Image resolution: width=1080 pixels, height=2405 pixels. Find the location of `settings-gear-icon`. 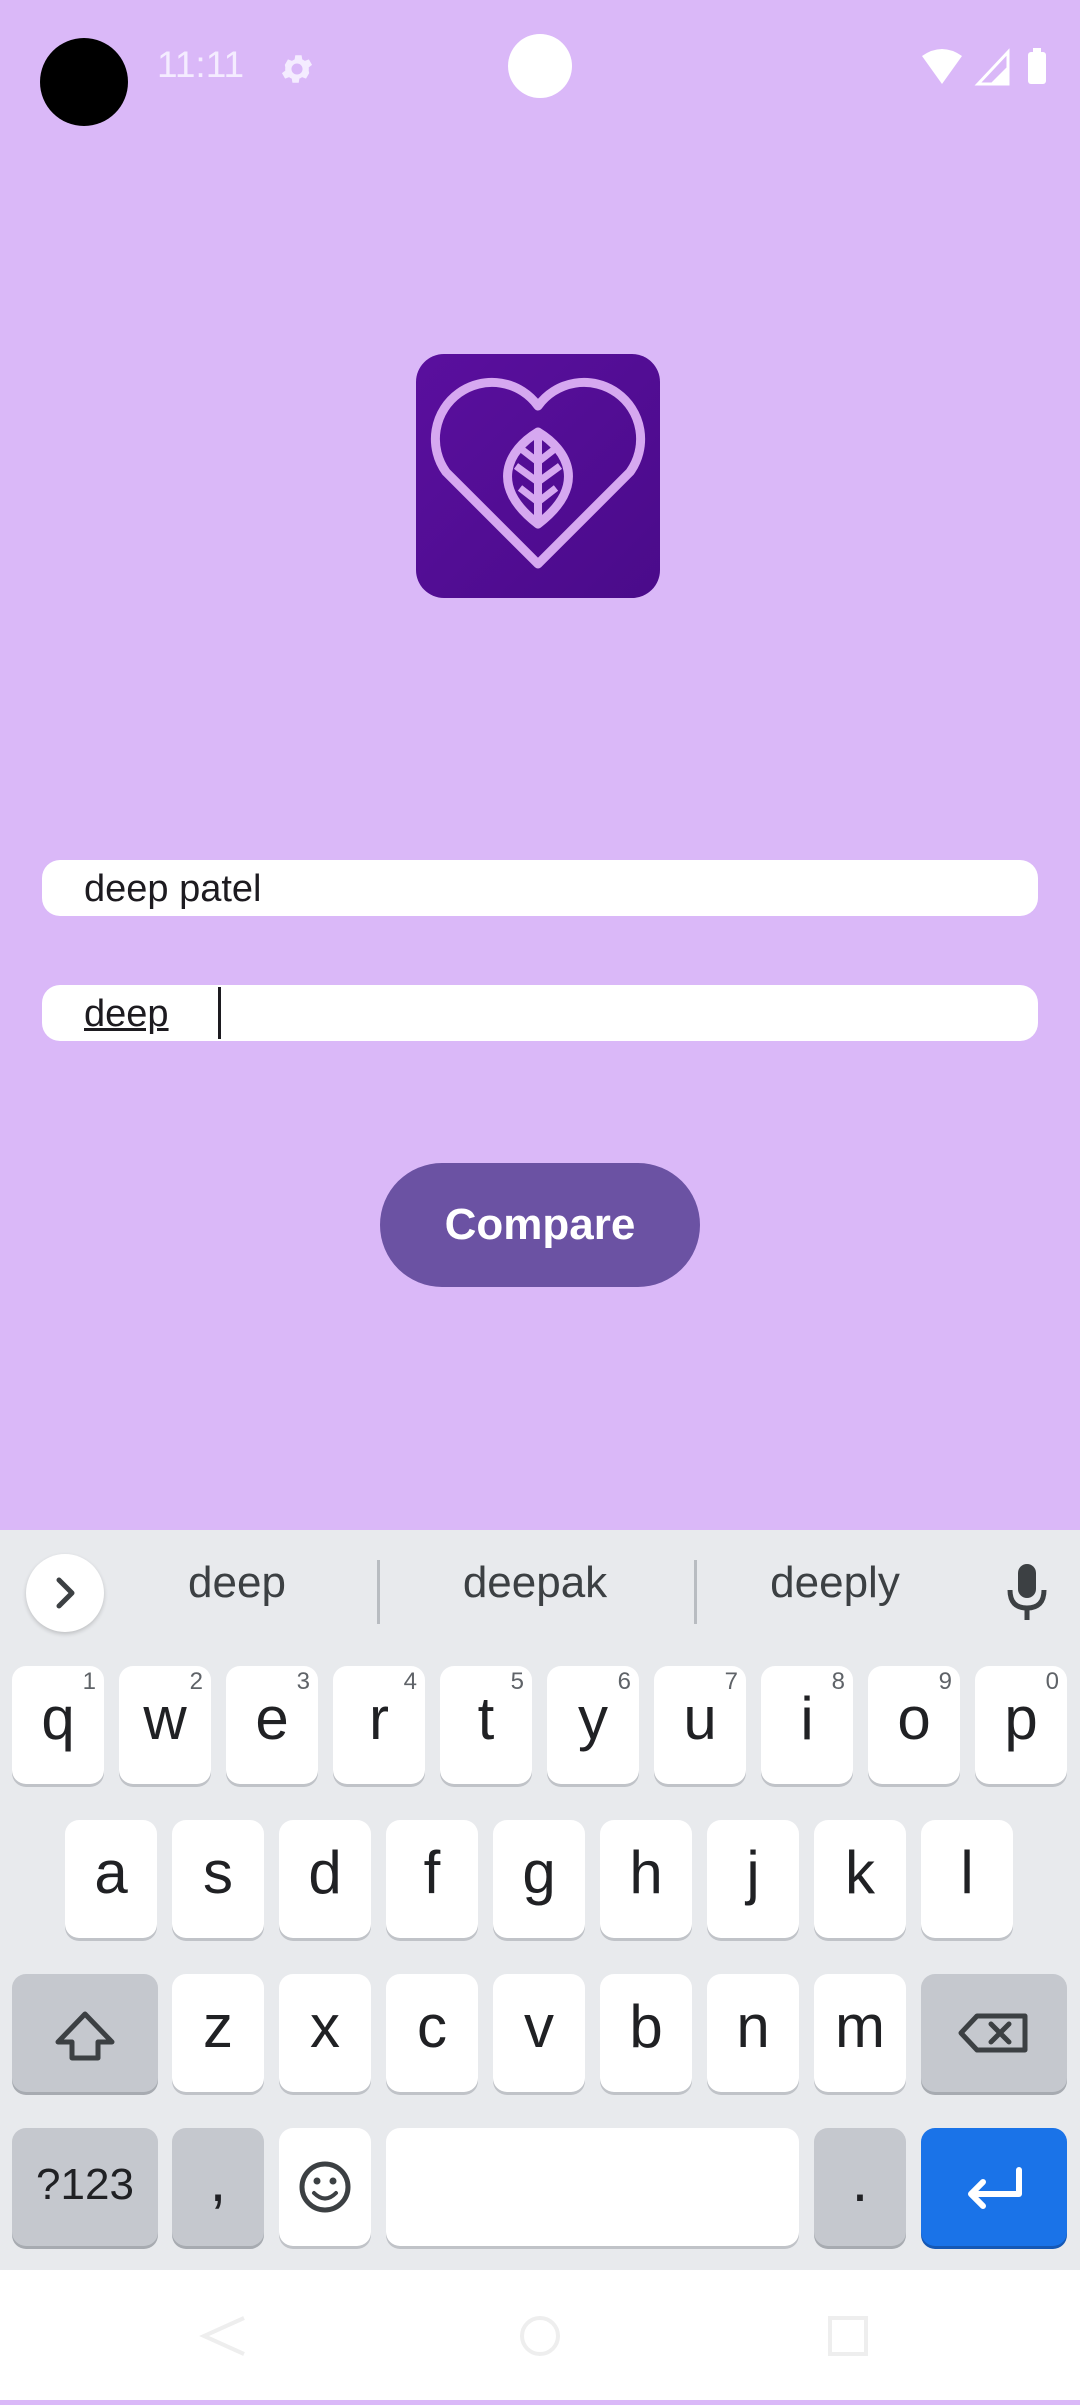

settings-gear-icon is located at coordinates (297, 69).